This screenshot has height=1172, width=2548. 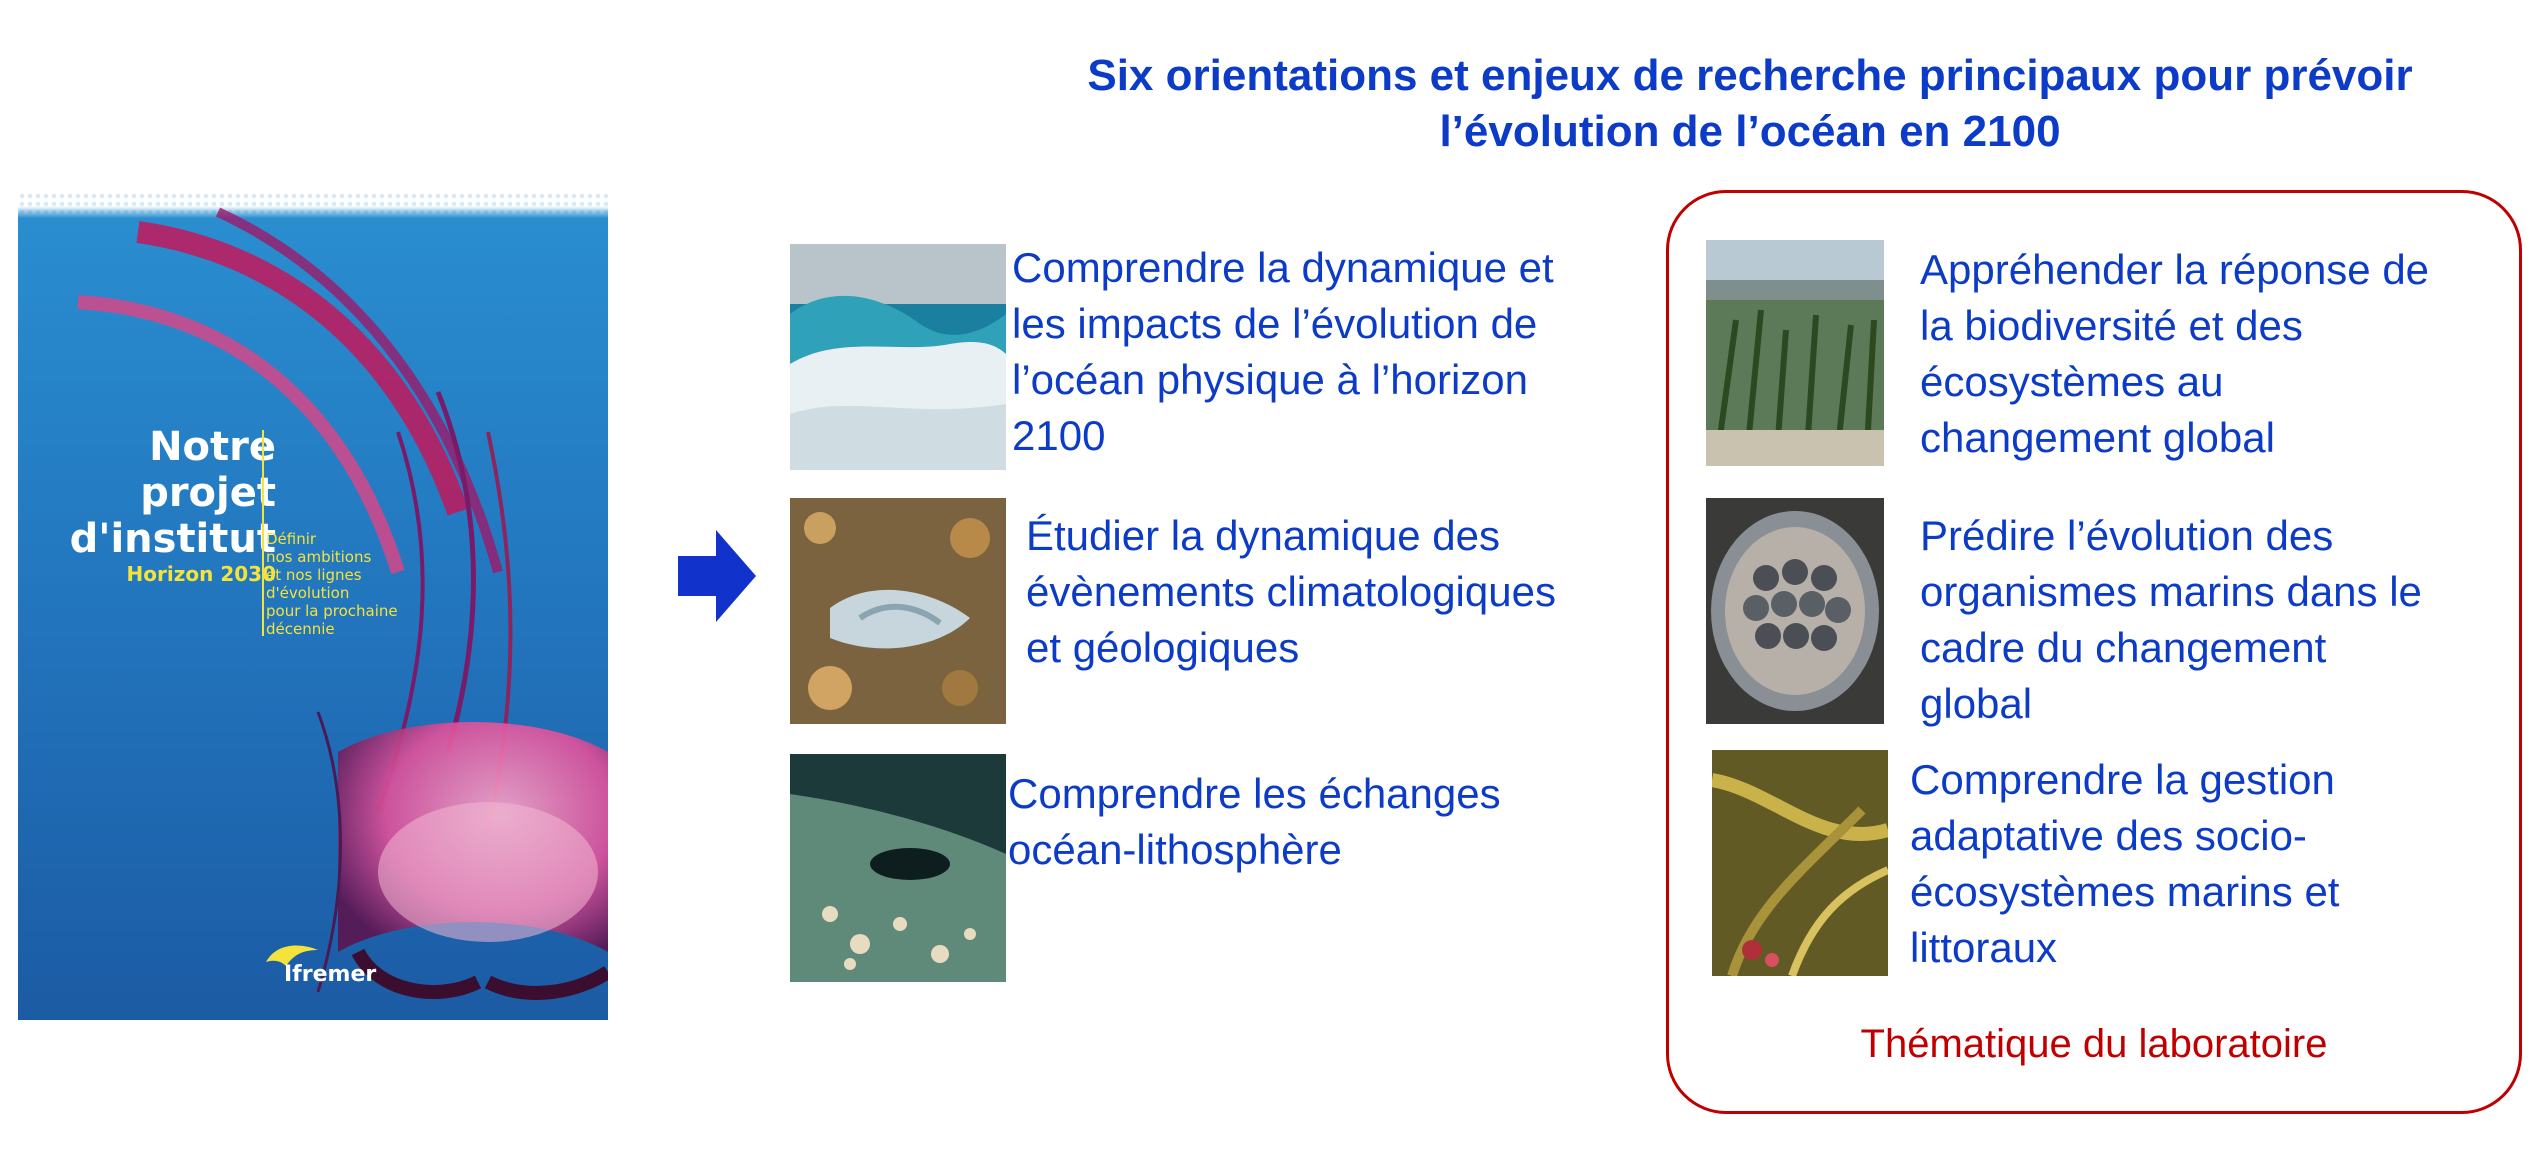 What do you see at coordinates (263, 533) in the screenshot?
I see `cover-divider` at bounding box center [263, 533].